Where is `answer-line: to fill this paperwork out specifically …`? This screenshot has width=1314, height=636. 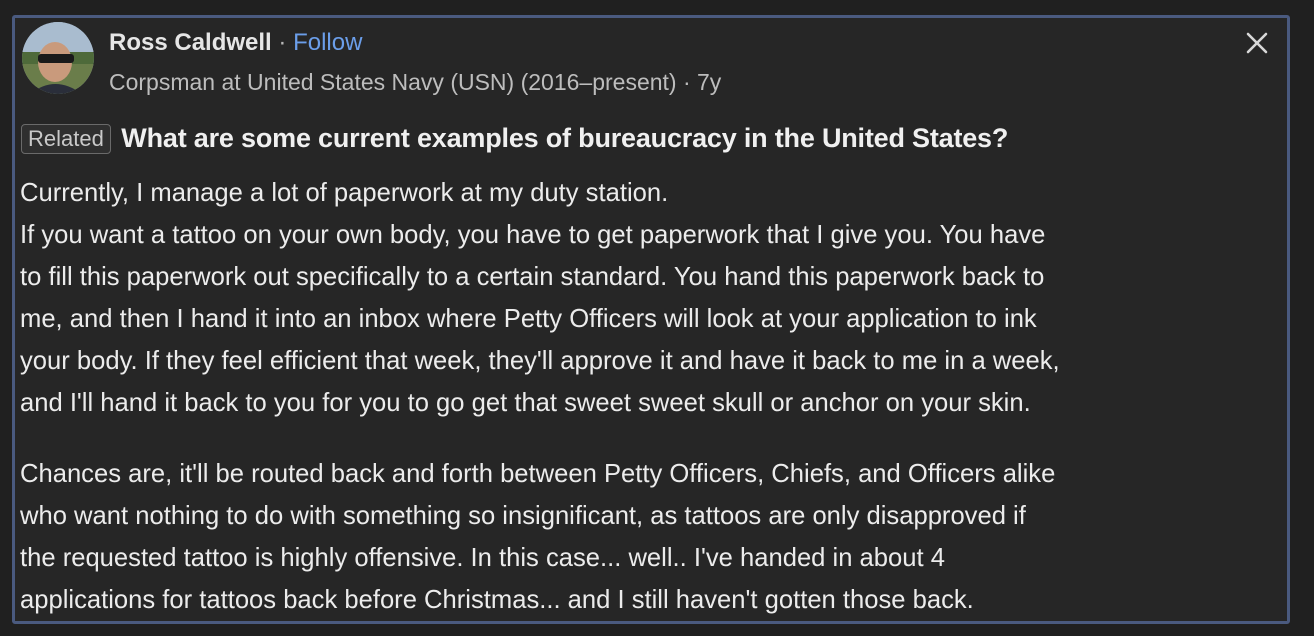 answer-line: to fill this paperwork out specifically … is located at coordinates (532, 277).